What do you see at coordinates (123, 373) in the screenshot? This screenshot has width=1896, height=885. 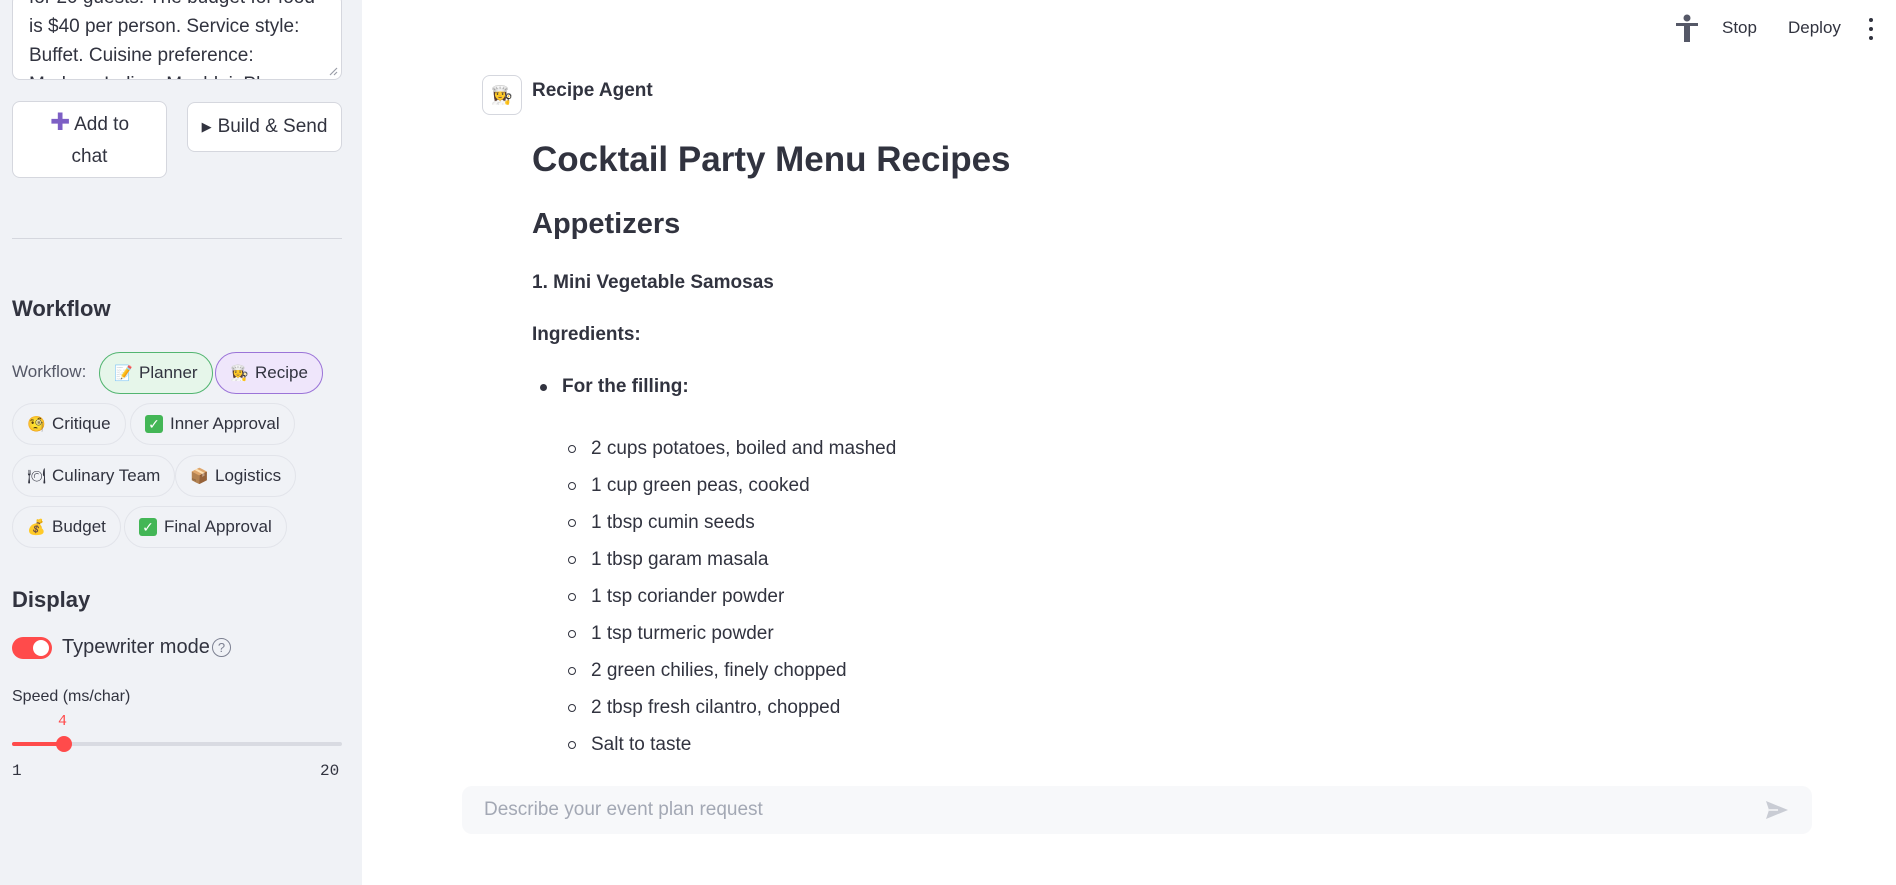 I see `memo-icon: 📝` at bounding box center [123, 373].